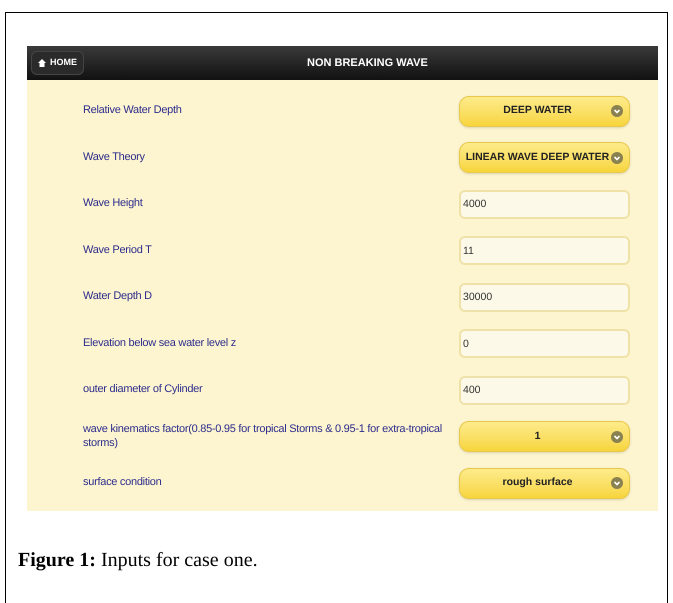  I want to click on input-field: 400, so click(544, 390).